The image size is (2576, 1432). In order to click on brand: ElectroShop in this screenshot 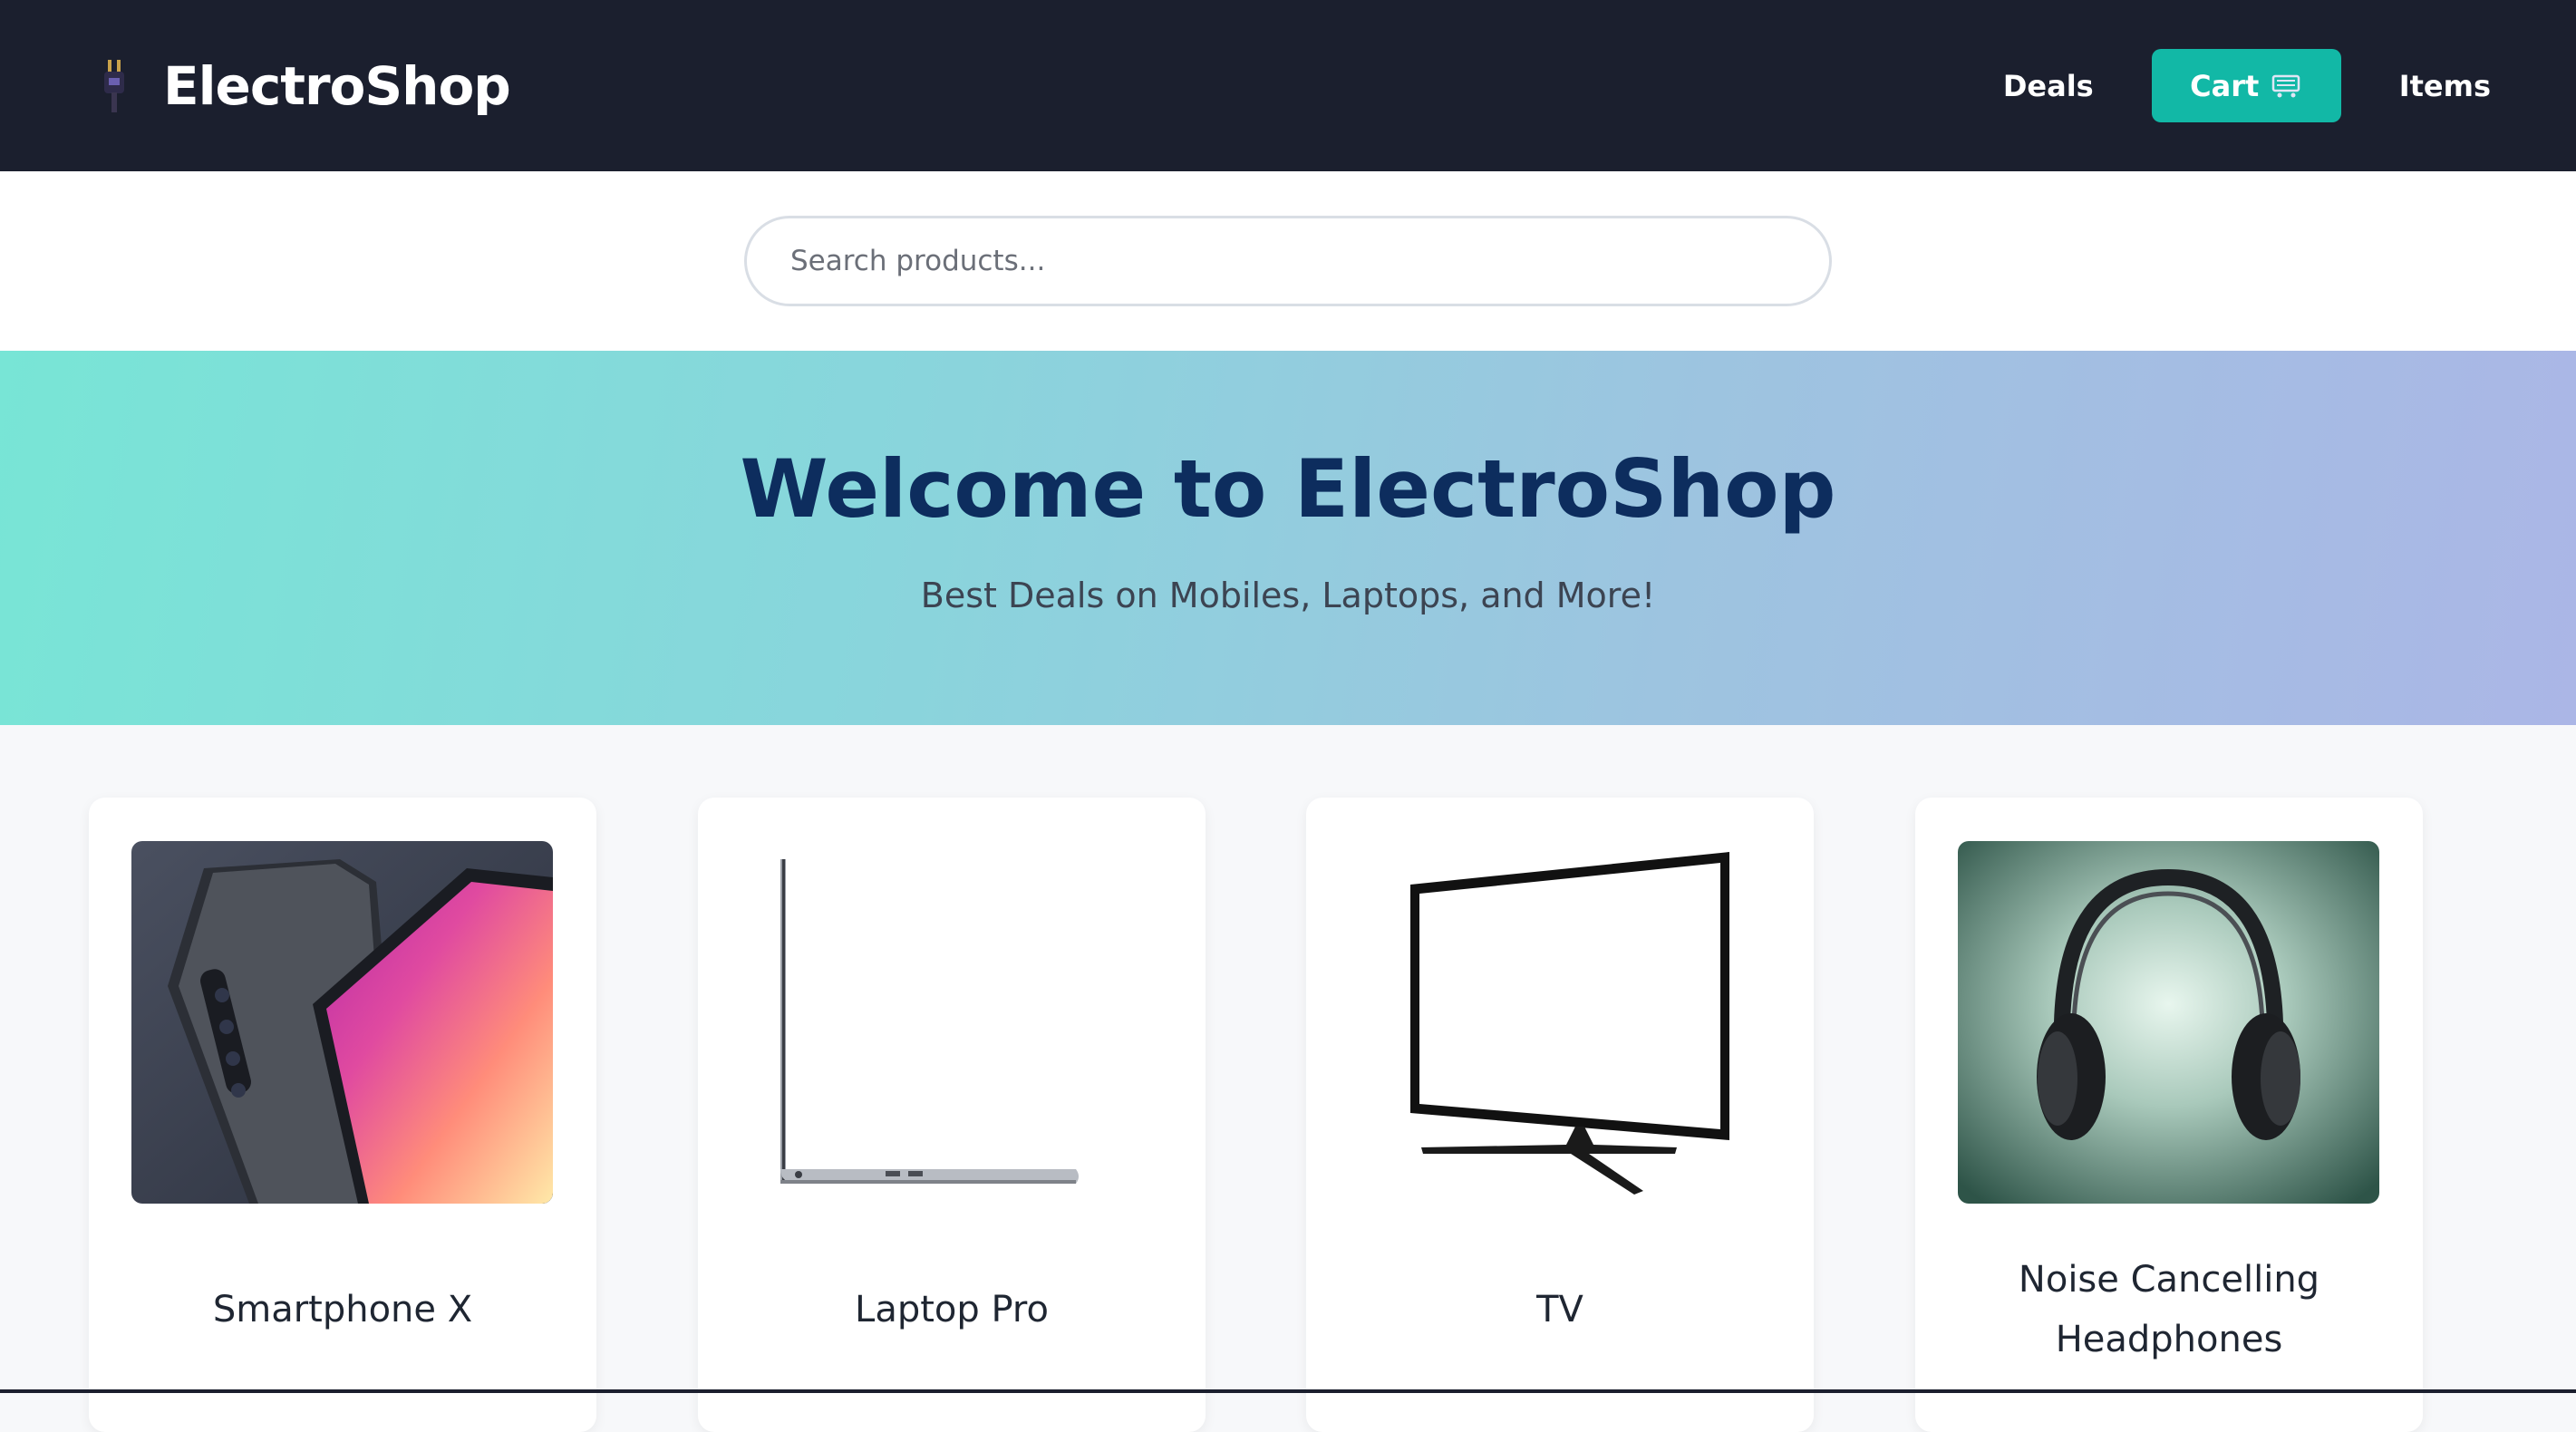, I will do `click(304, 86)`.